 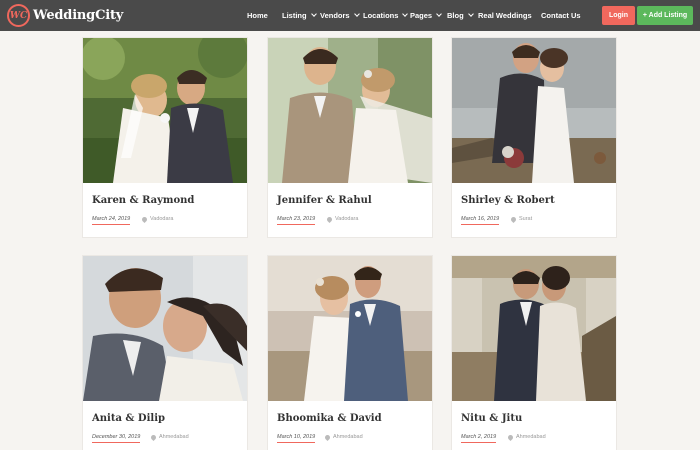 What do you see at coordinates (78, 15) in the screenshot?
I see `logo-text: WeddingCity` at bounding box center [78, 15].